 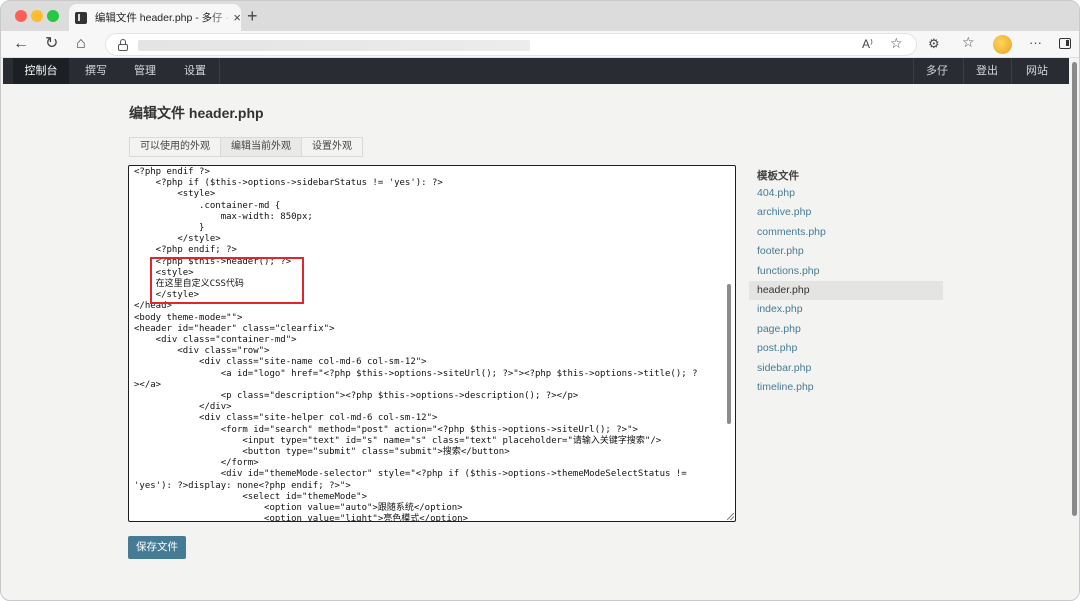 I want to click on nav-user: 多仔, so click(x=937, y=71).